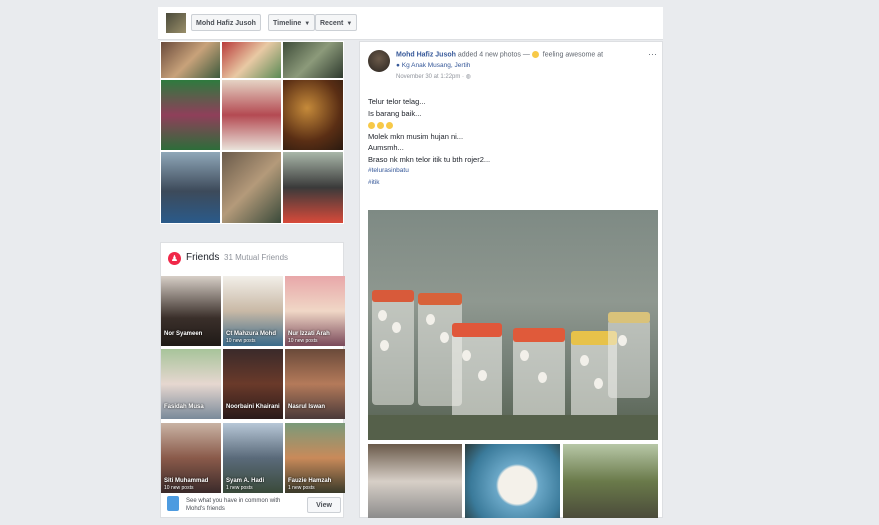 The width and height of the screenshot is (879, 525). I want to click on friend-tile: Nor Syameen, so click(191, 311).